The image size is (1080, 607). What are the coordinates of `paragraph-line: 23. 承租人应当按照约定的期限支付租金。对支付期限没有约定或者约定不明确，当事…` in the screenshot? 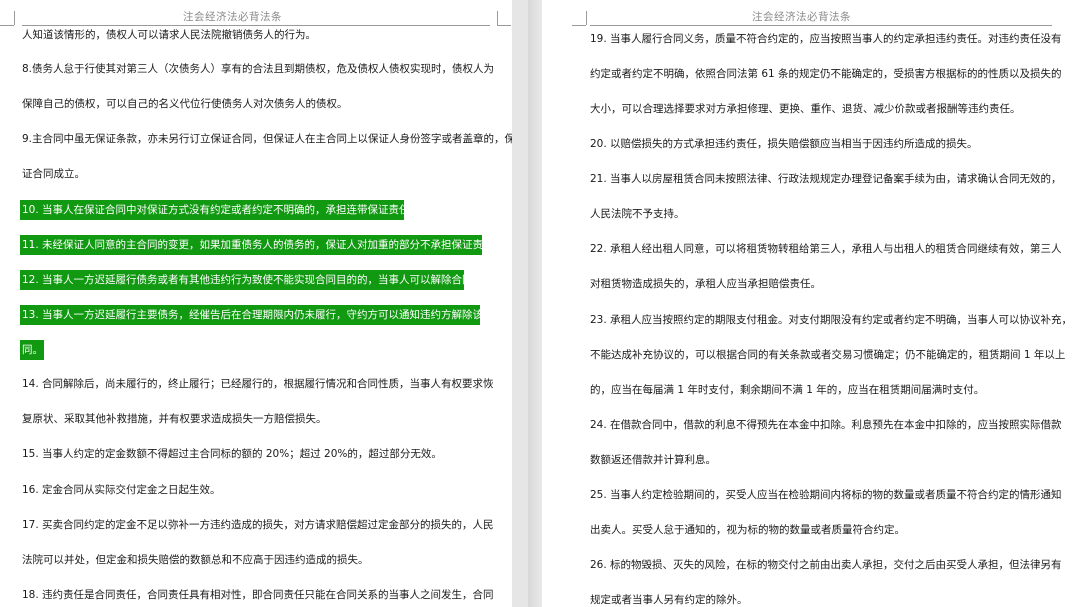 It's located at (831, 320).